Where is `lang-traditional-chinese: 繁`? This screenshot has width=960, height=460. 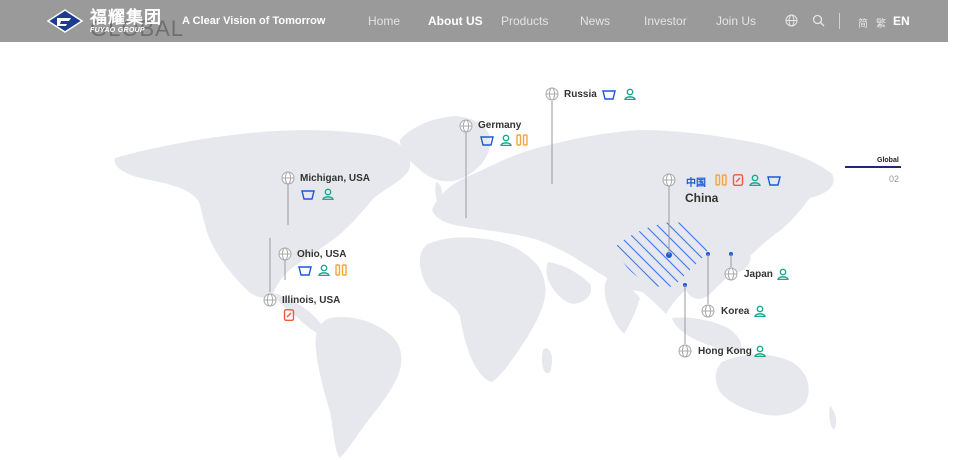 lang-traditional-chinese: 繁 is located at coordinates (881, 22).